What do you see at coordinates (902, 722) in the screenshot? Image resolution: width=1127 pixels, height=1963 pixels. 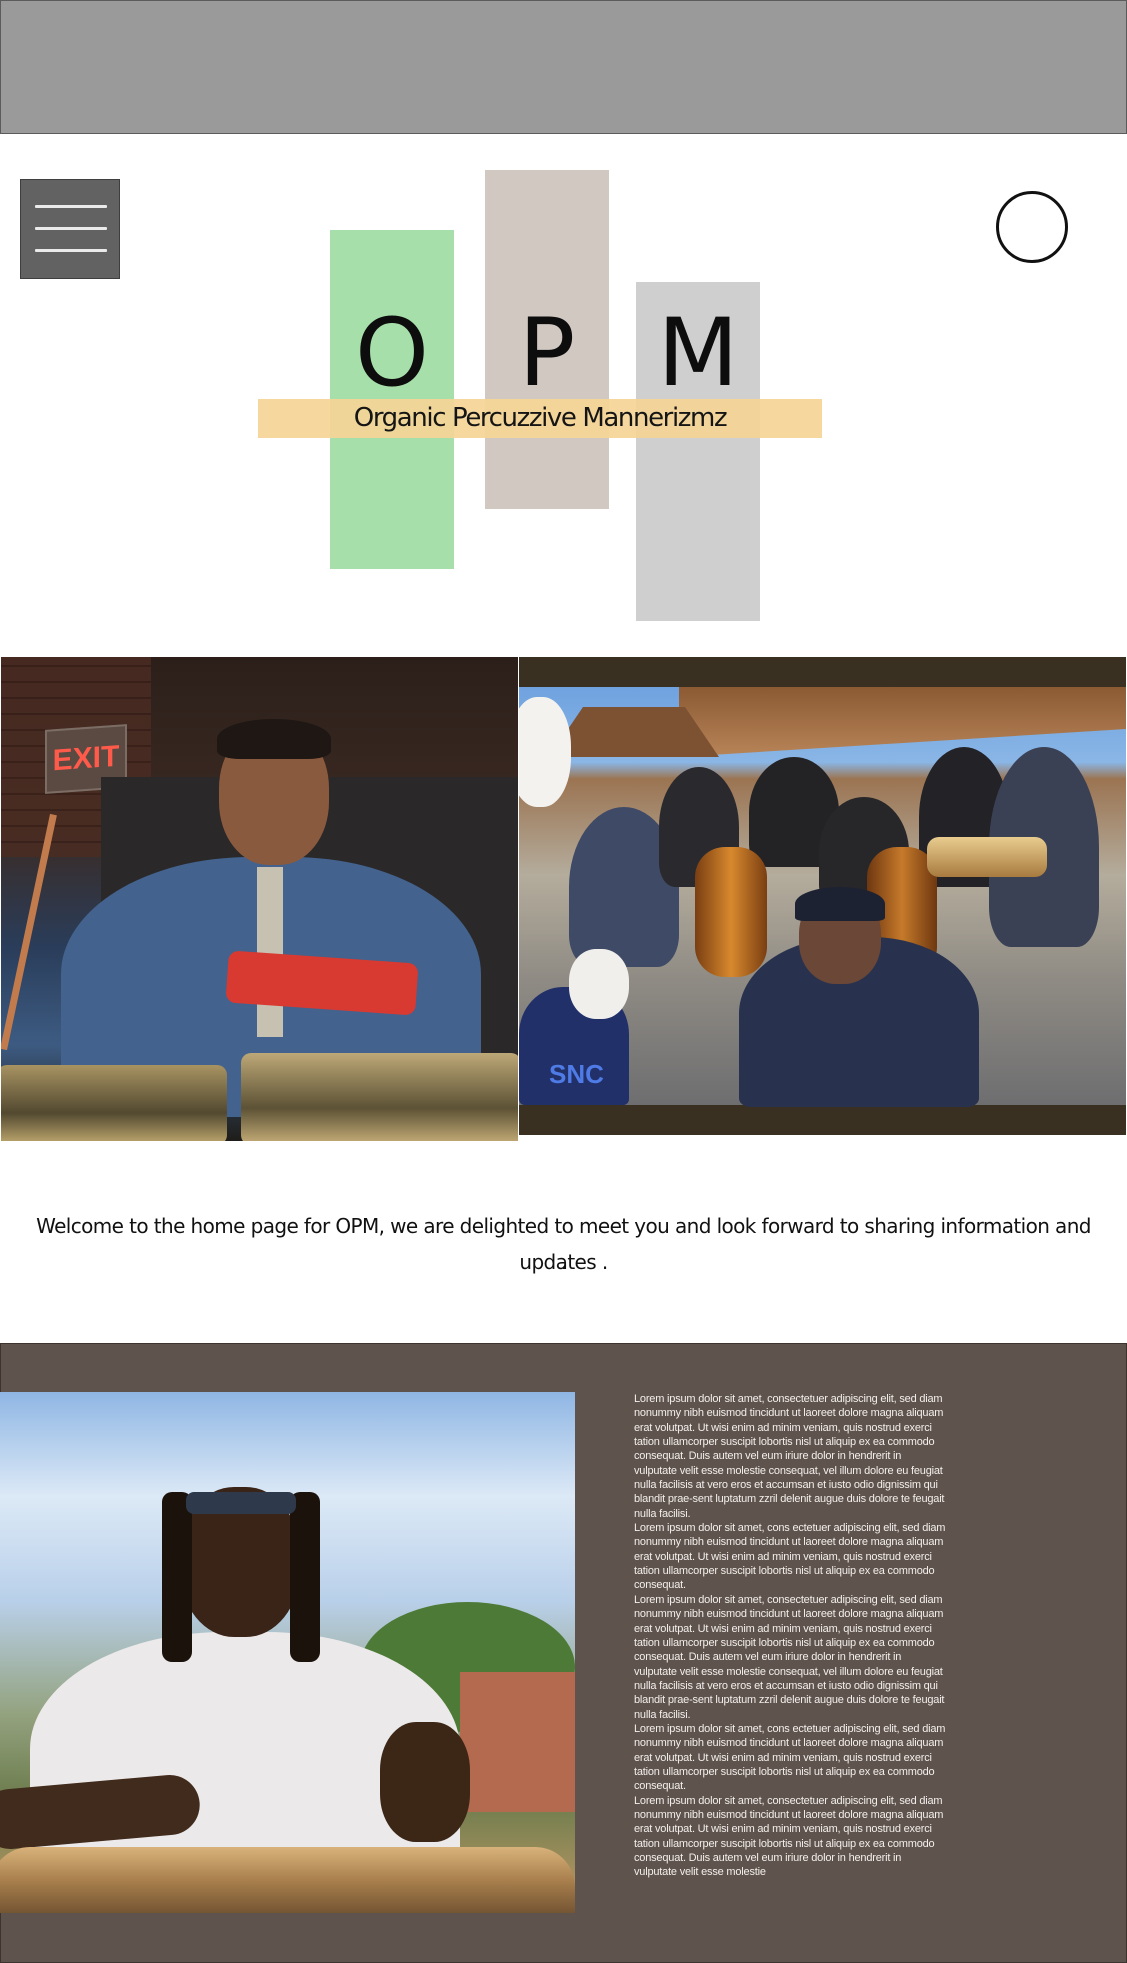 I see `pavilion-roof` at bounding box center [902, 722].